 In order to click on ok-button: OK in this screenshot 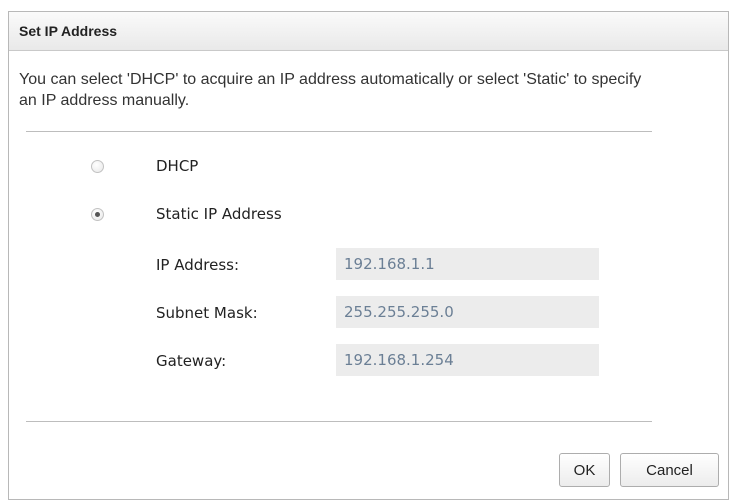, I will do `click(584, 470)`.